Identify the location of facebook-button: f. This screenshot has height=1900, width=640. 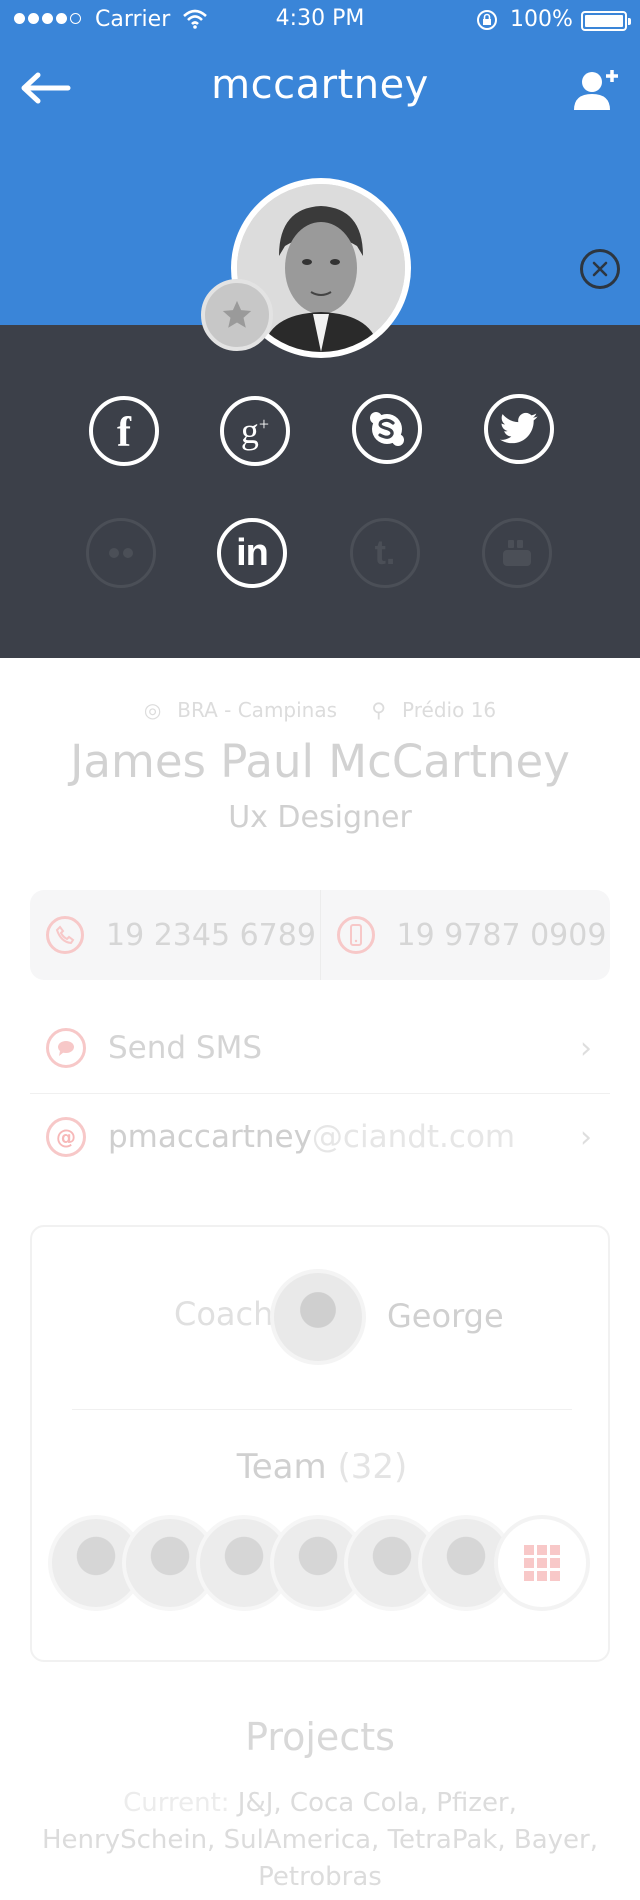
(124, 431).